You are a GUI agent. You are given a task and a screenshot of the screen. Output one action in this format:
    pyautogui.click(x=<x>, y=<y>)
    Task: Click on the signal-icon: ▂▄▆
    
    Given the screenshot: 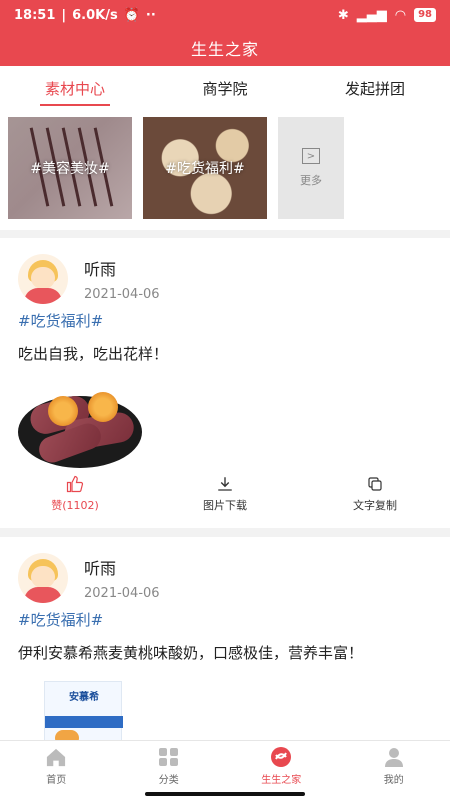 What is the action you would take?
    pyautogui.click(x=371, y=15)
    